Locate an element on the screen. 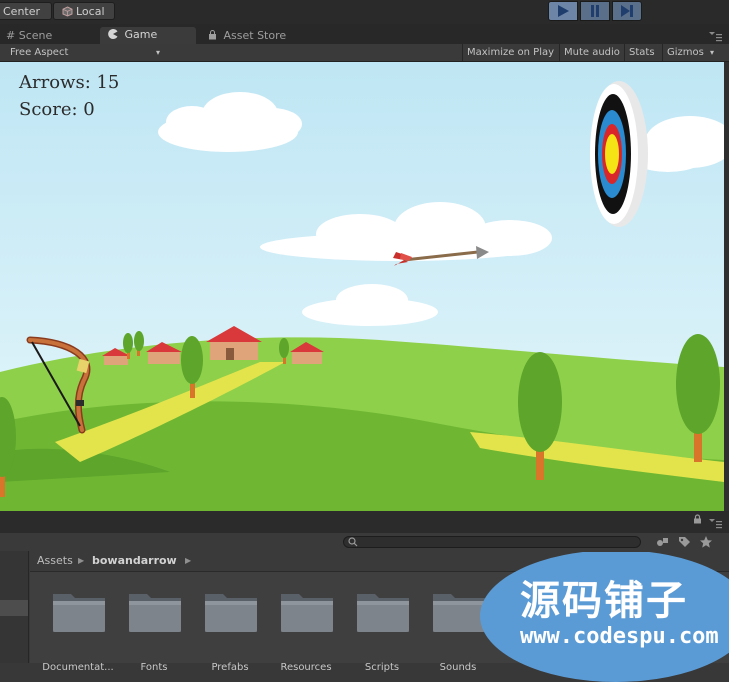 The width and height of the screenshot is (729, 682). pause-icon is located at coordinates (595, 11).